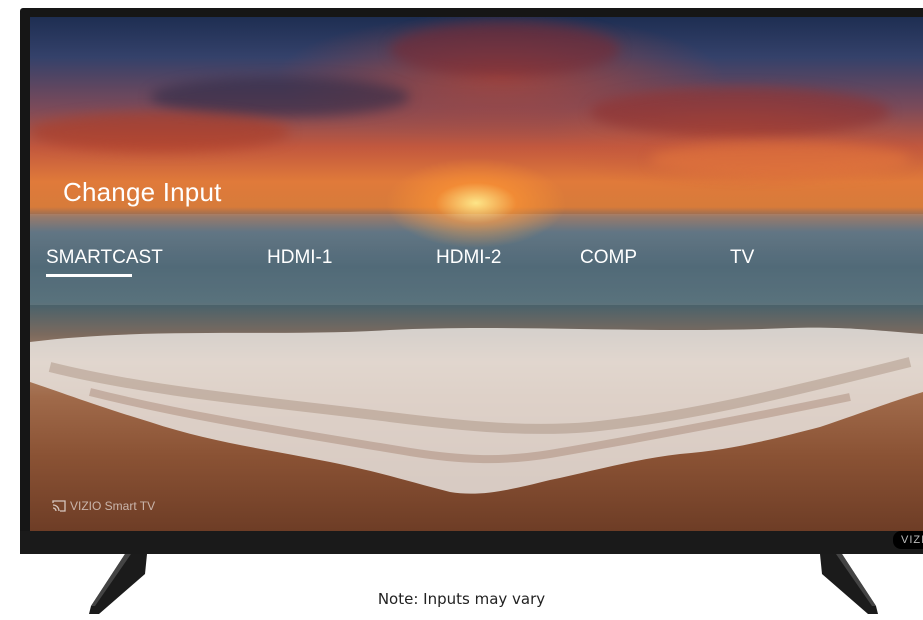 The width and height of the screenshot is (923, 620). What do you see at coordinates (299, 258) in the screenshot?
I see `input-hdmi-1: HDMI-1` at bounding box center [299, 258].